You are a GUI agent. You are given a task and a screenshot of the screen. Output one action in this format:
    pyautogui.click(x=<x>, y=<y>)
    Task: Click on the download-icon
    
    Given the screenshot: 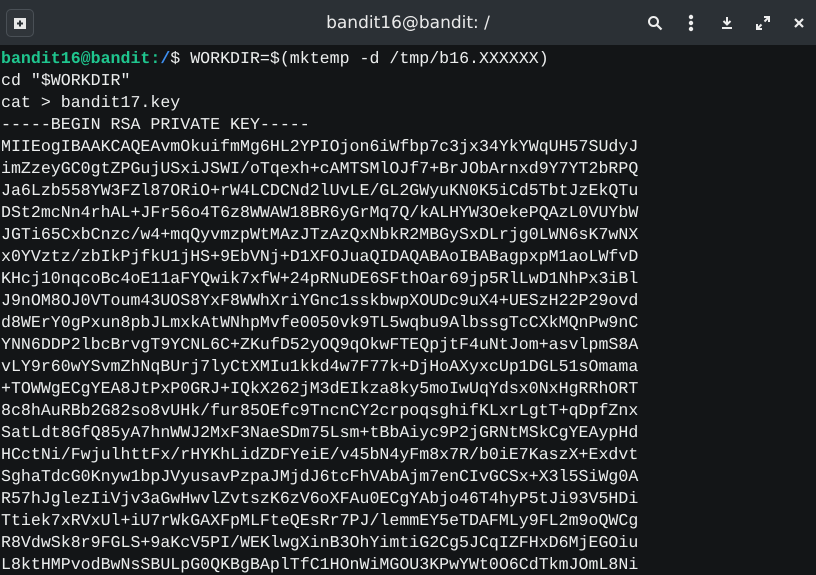 What is the action you would take?
    pyautogui.click(x=727, y=22)
    